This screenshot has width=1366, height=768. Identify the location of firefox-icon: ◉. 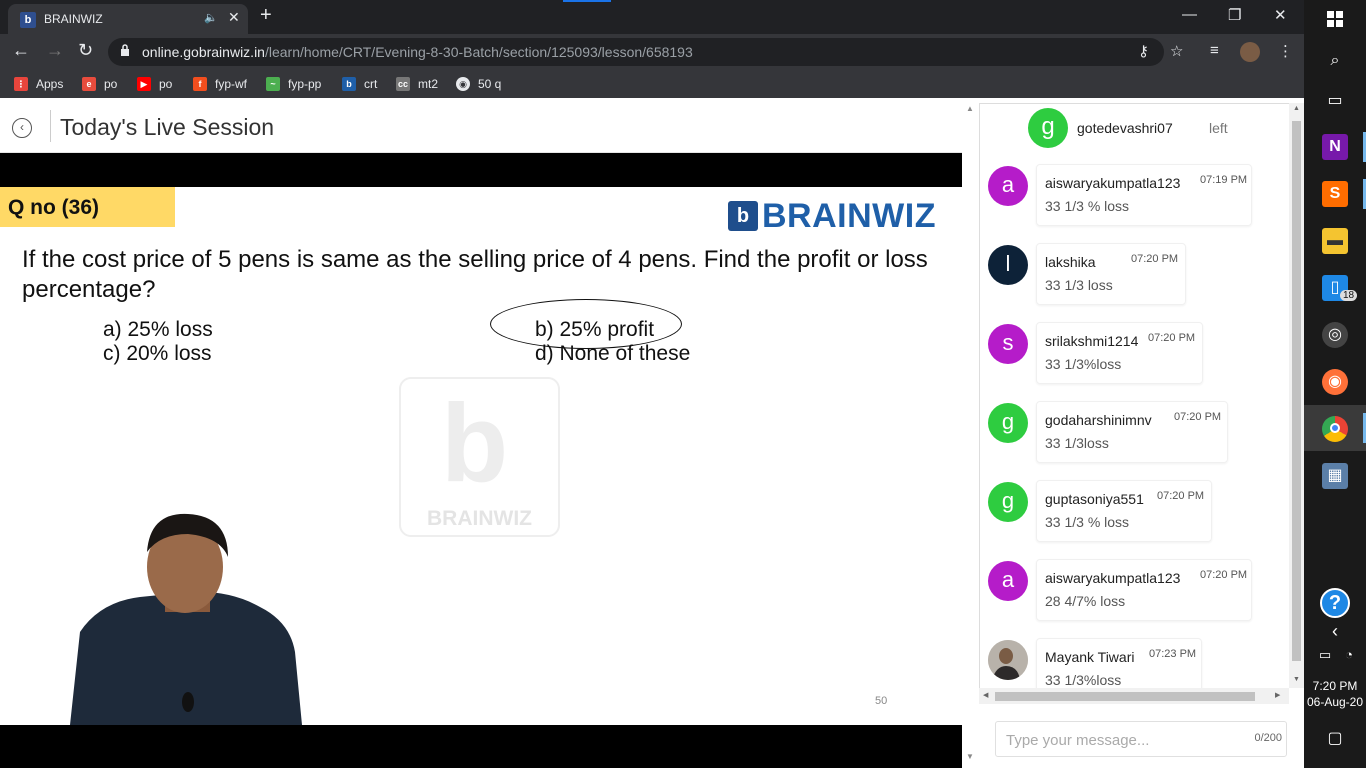
(1335, 382).